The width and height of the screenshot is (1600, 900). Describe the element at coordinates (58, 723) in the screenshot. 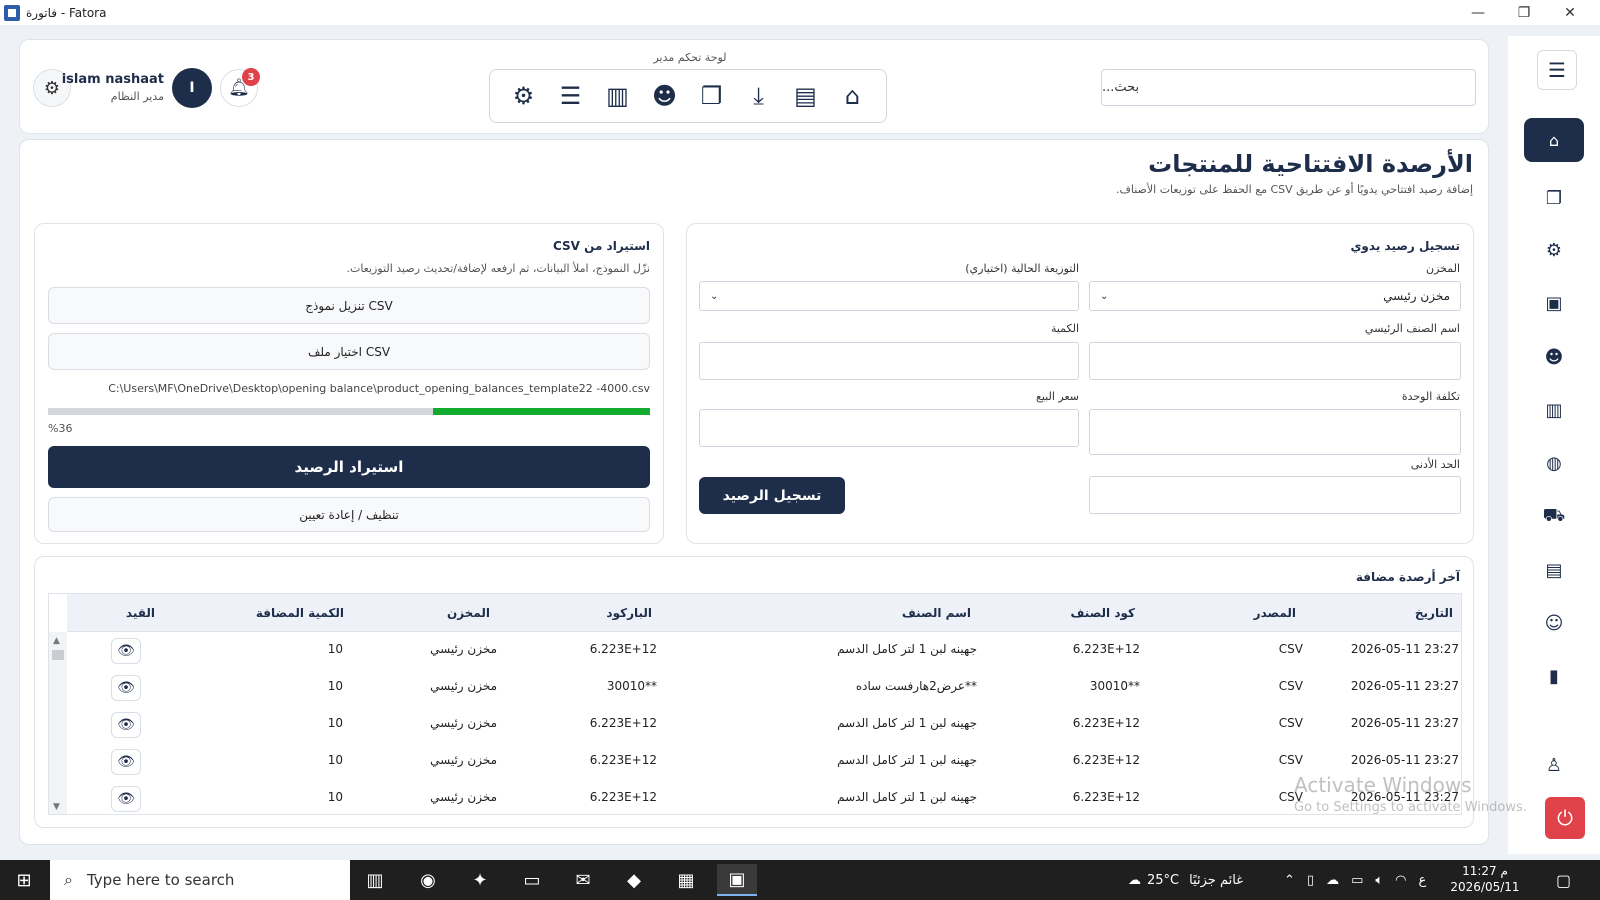

I see `table-scrollbar: ▲ ▼` at that location.